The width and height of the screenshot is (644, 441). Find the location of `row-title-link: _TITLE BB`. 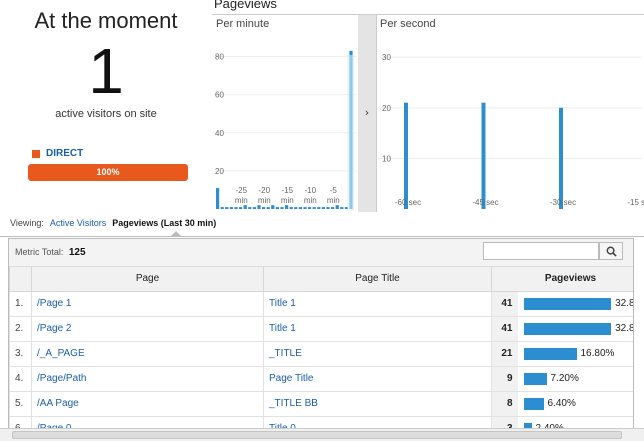

row-title-link: _TITLE BB is located at coordinates (377, 403).